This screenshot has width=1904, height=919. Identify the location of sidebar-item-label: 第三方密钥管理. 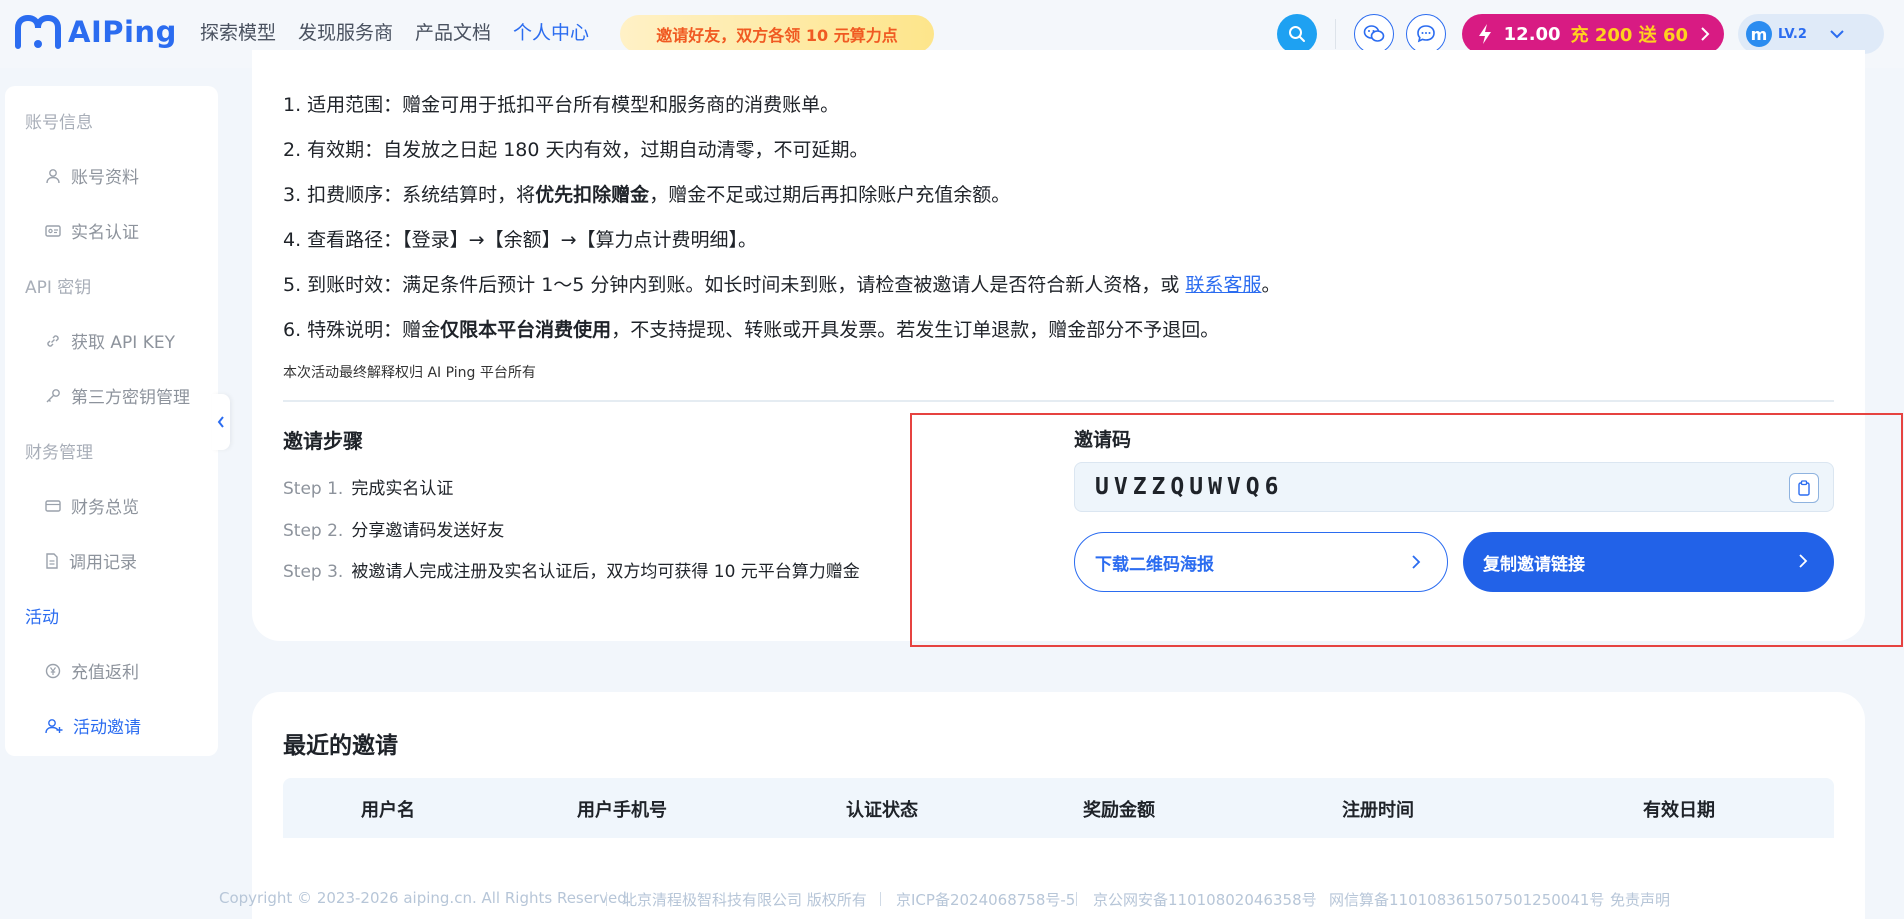
(130, 398).